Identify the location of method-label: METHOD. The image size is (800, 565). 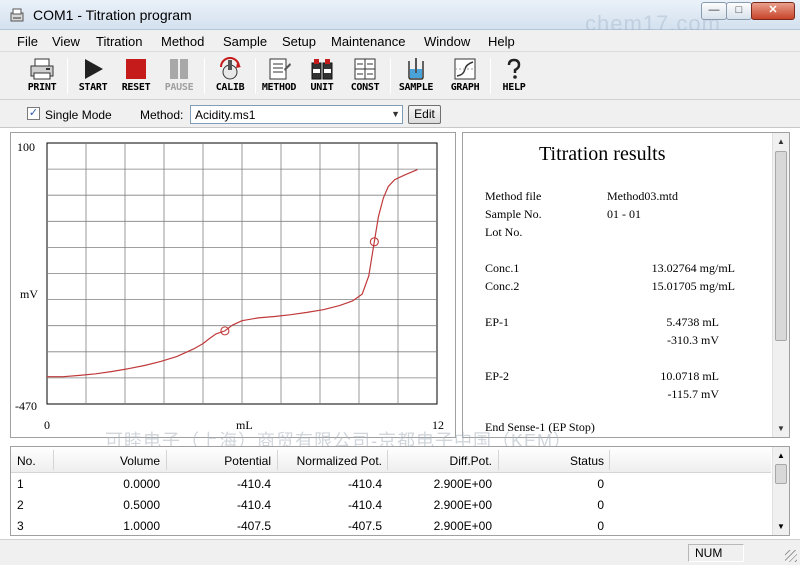
(279, 87).